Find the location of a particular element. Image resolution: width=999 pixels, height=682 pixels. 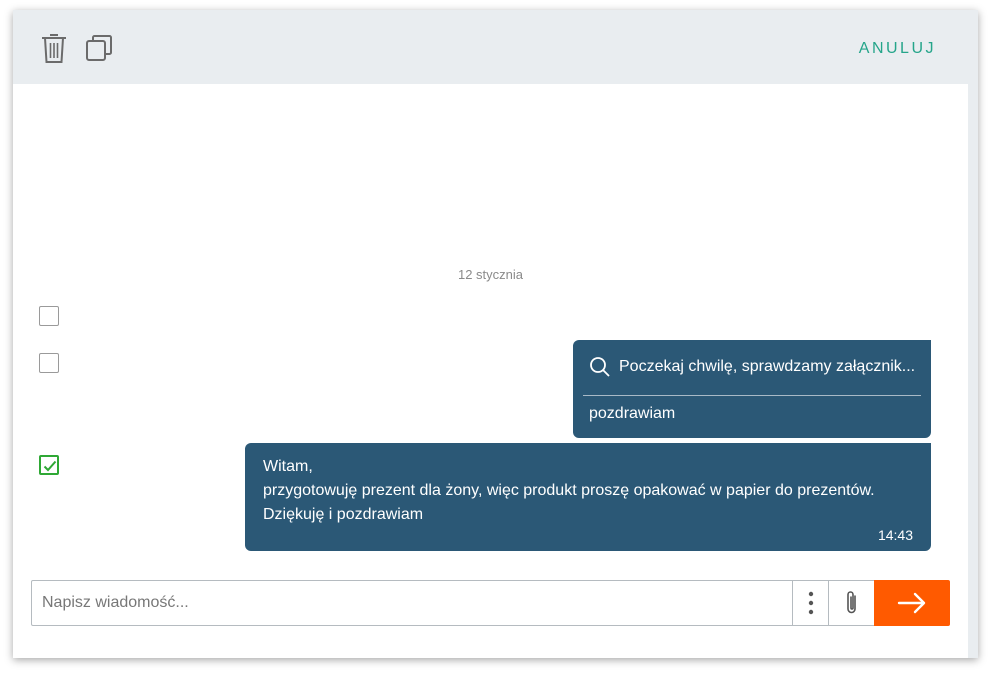

more-vertical-icon is located at coordinates (810, 603).